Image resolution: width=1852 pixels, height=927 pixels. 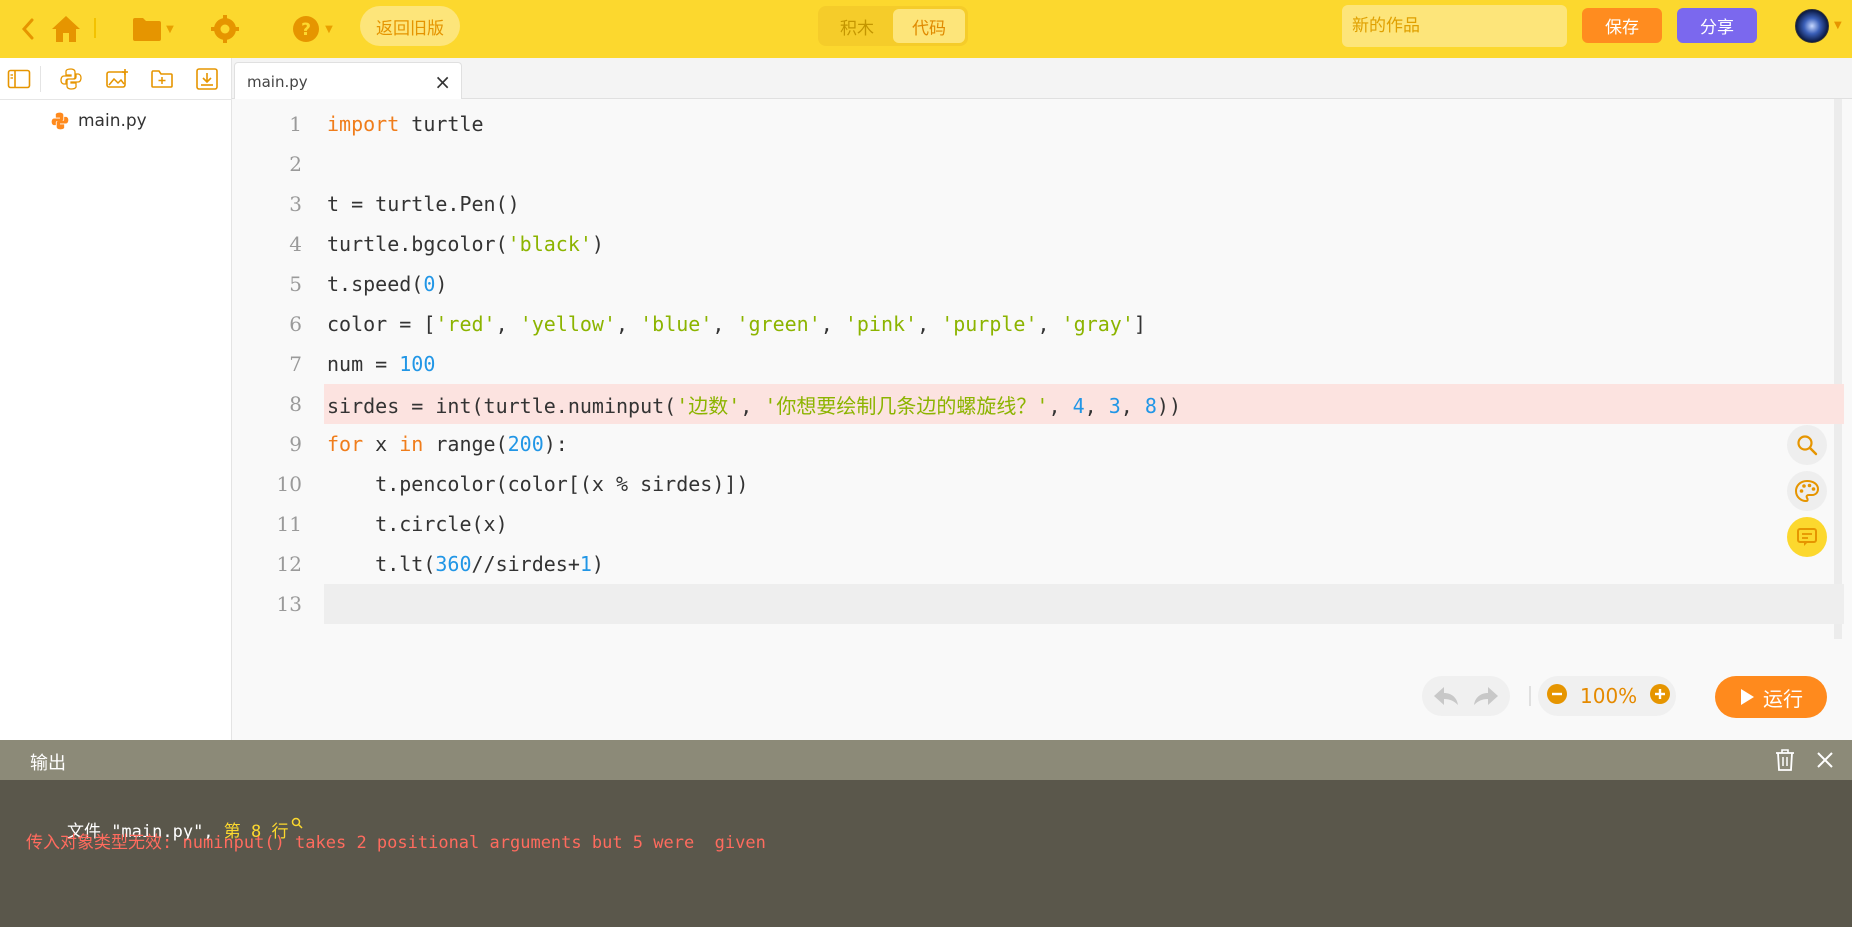 I want to click on tab-label: main.py, so click(x=277, y=81).